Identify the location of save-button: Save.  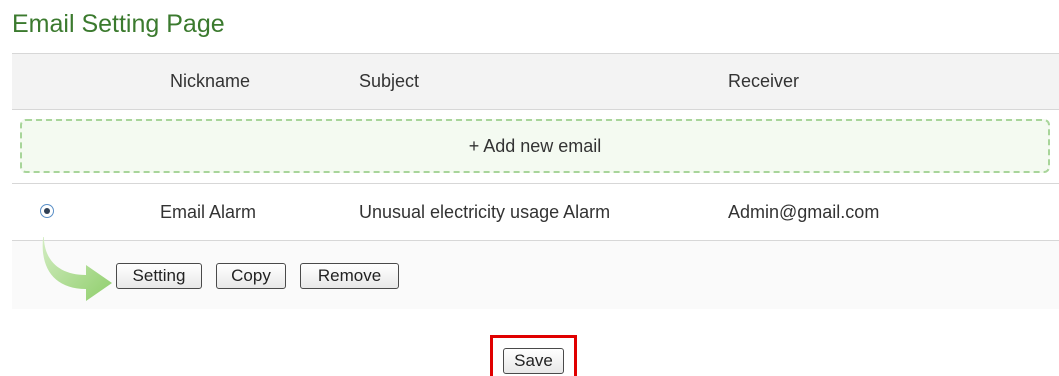
(533, 361).